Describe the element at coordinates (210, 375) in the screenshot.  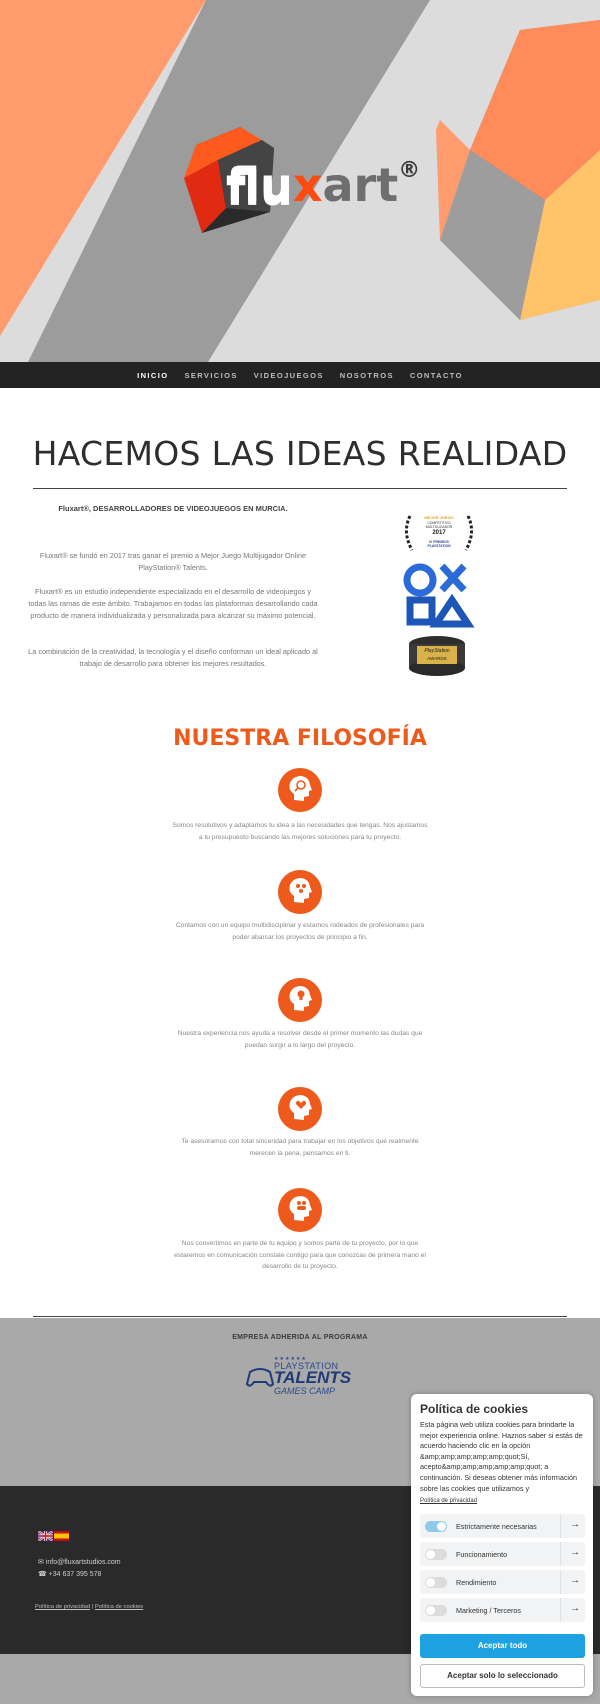
I see `nav-item-servicios: SERVICIOS` at that location.